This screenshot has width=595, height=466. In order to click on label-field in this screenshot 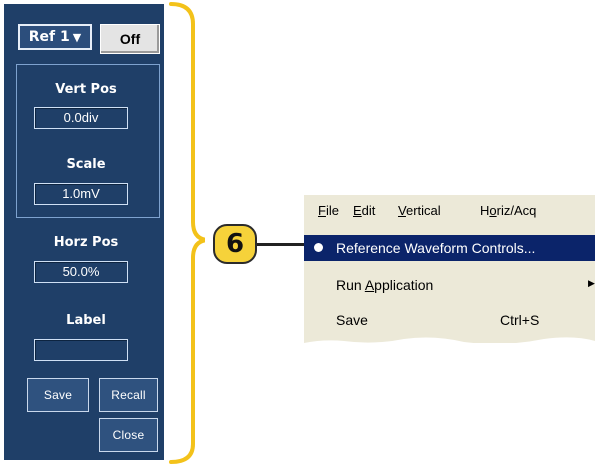, I will do `click(81, 350)`.